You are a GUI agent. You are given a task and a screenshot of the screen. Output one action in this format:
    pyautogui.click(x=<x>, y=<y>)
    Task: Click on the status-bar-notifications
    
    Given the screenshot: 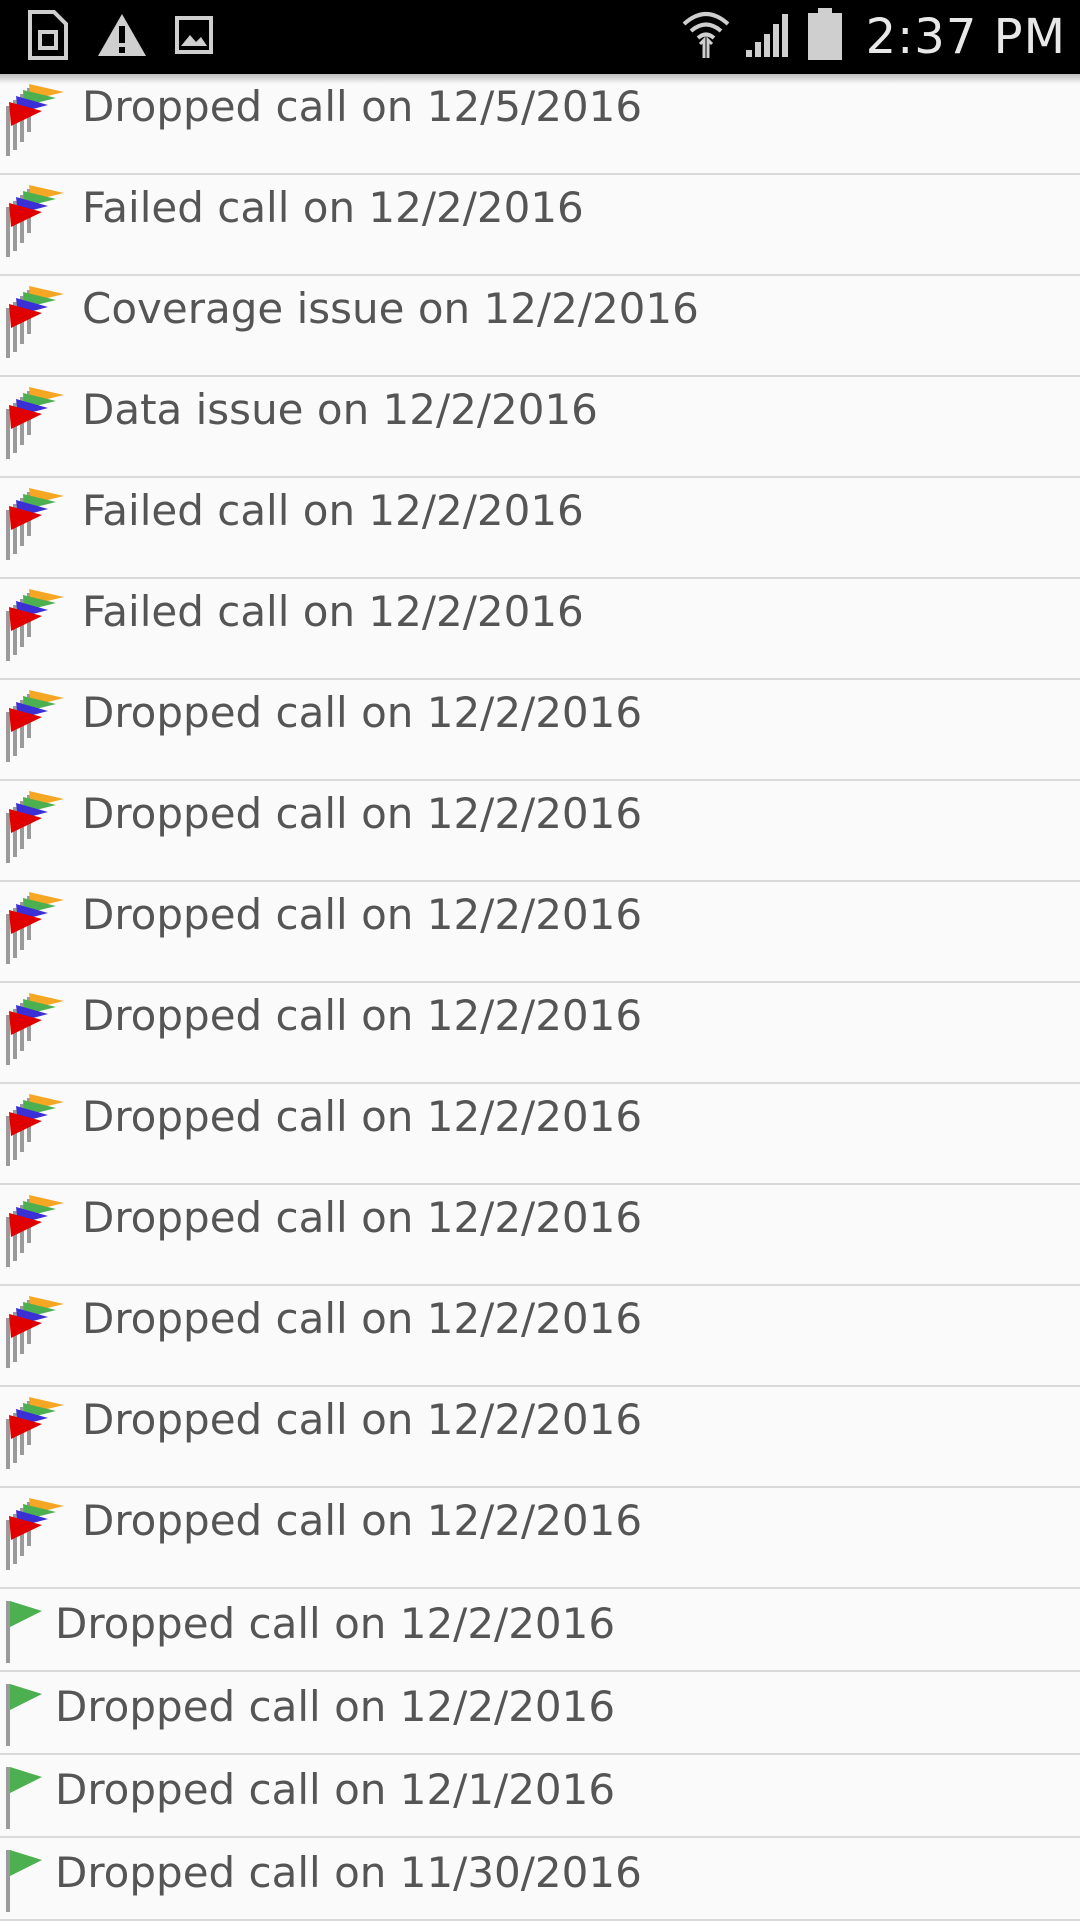 What is the action you would take?
    pyautogui.click(x=119, y=37)
    